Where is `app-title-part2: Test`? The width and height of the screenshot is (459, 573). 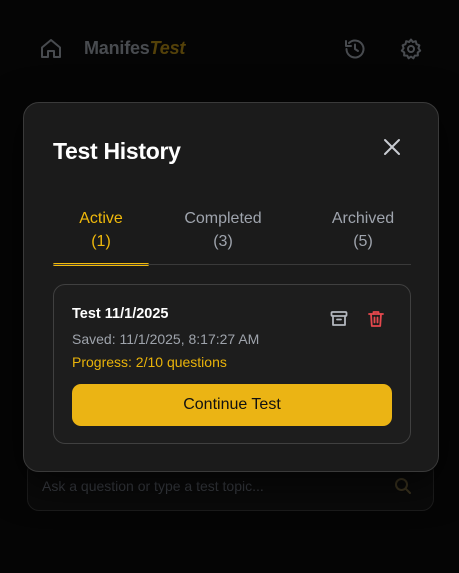 app-title-part2: Test is located at coordinates (167, 48).